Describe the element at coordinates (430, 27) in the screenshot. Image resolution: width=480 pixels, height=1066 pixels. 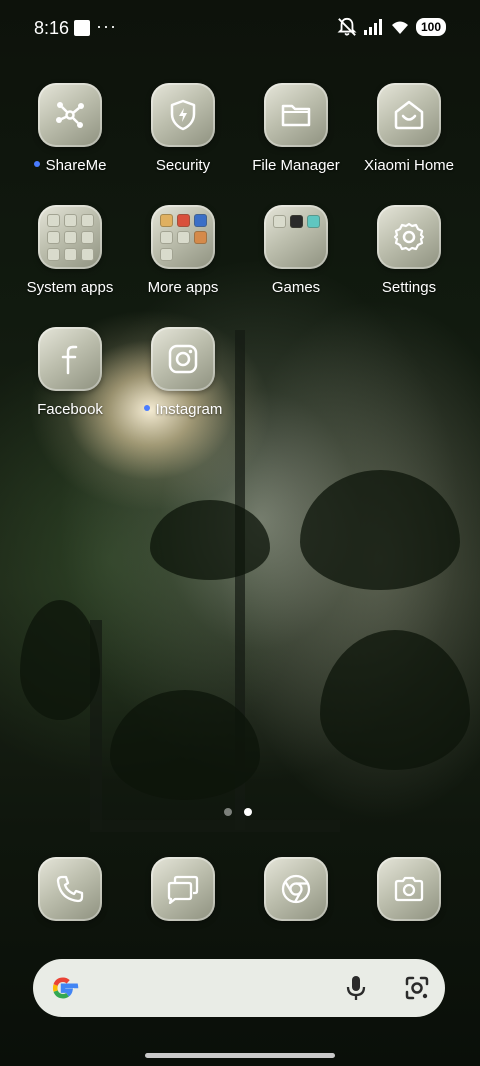
I see `battery-indicator: 100` at that location.